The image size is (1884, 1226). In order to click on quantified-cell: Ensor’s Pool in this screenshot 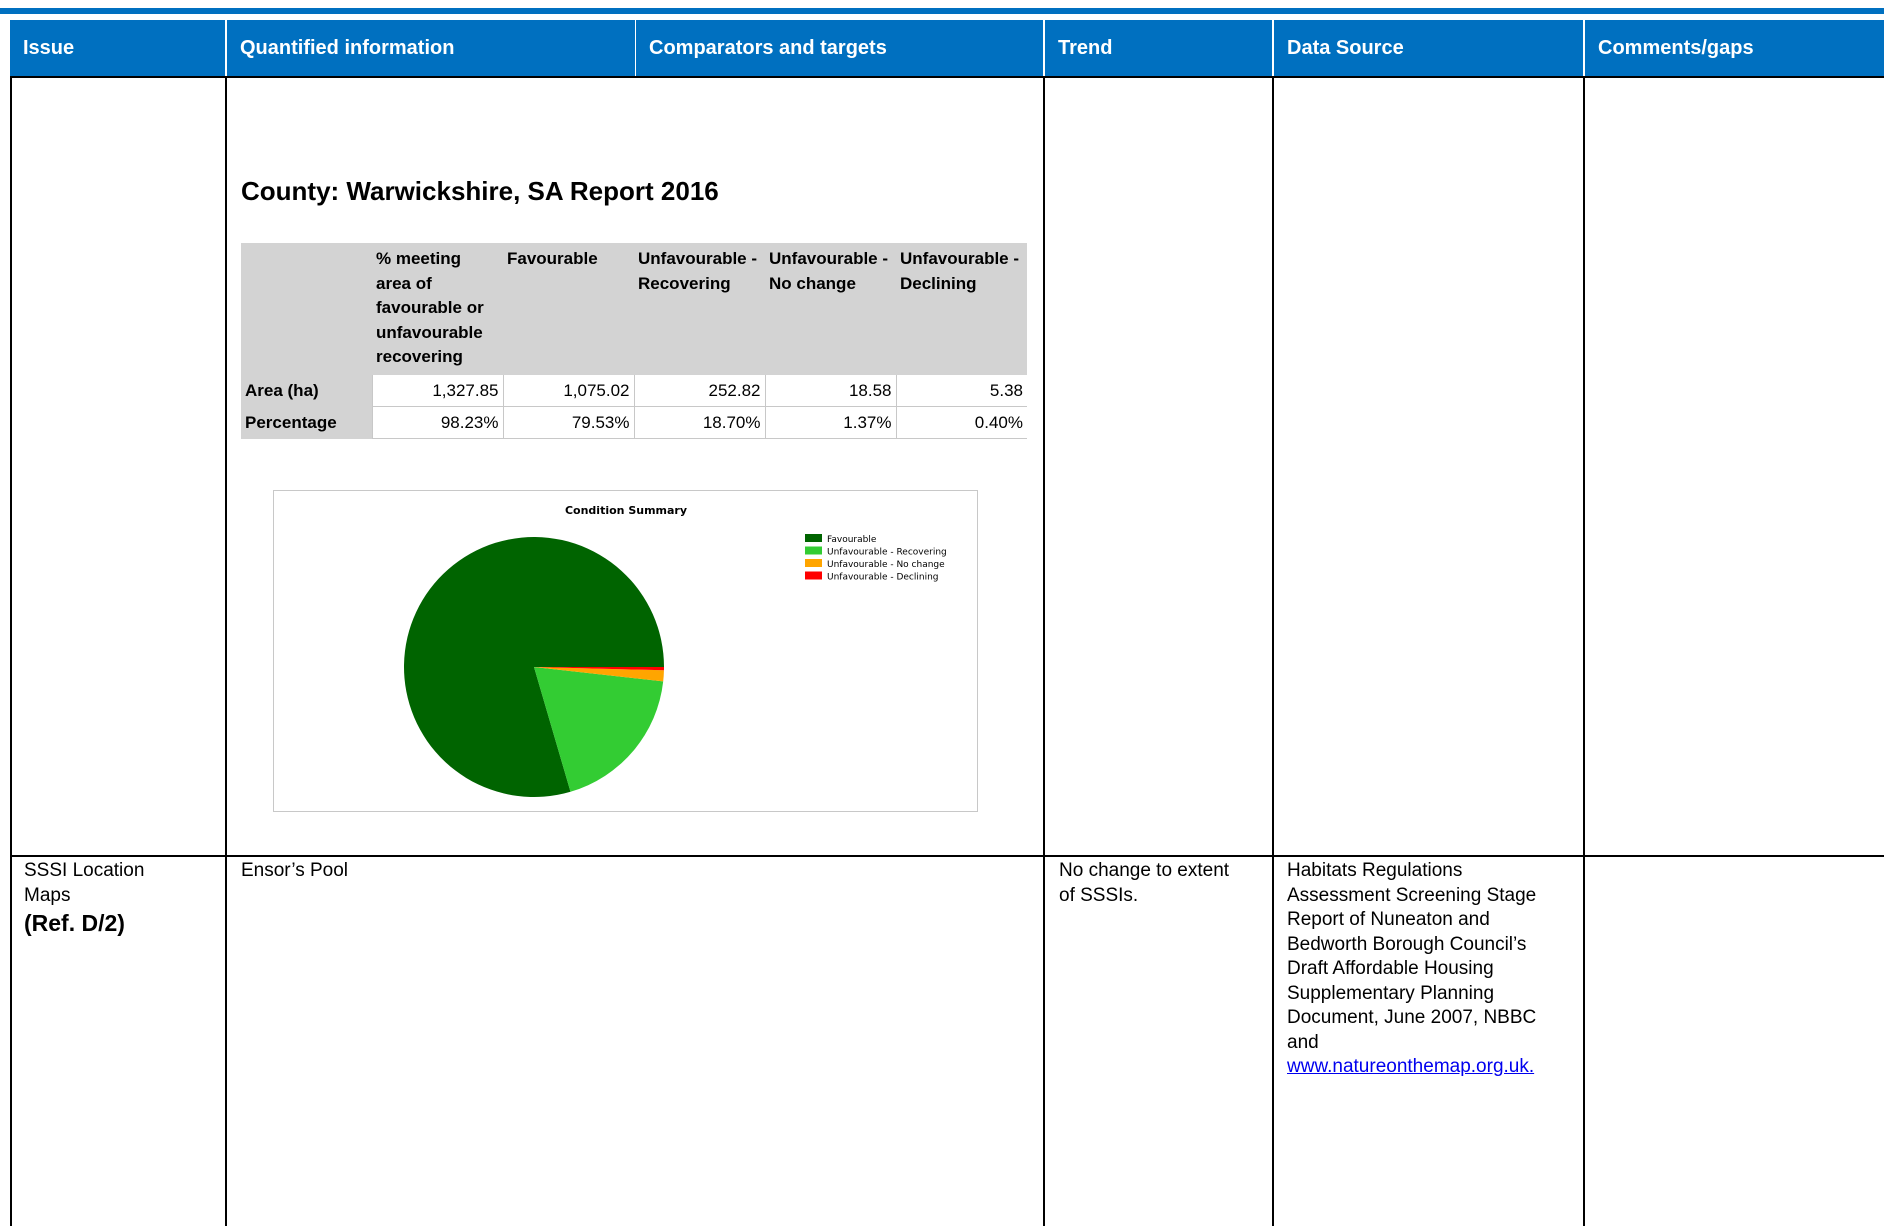, I will do `click(295, 870)`.